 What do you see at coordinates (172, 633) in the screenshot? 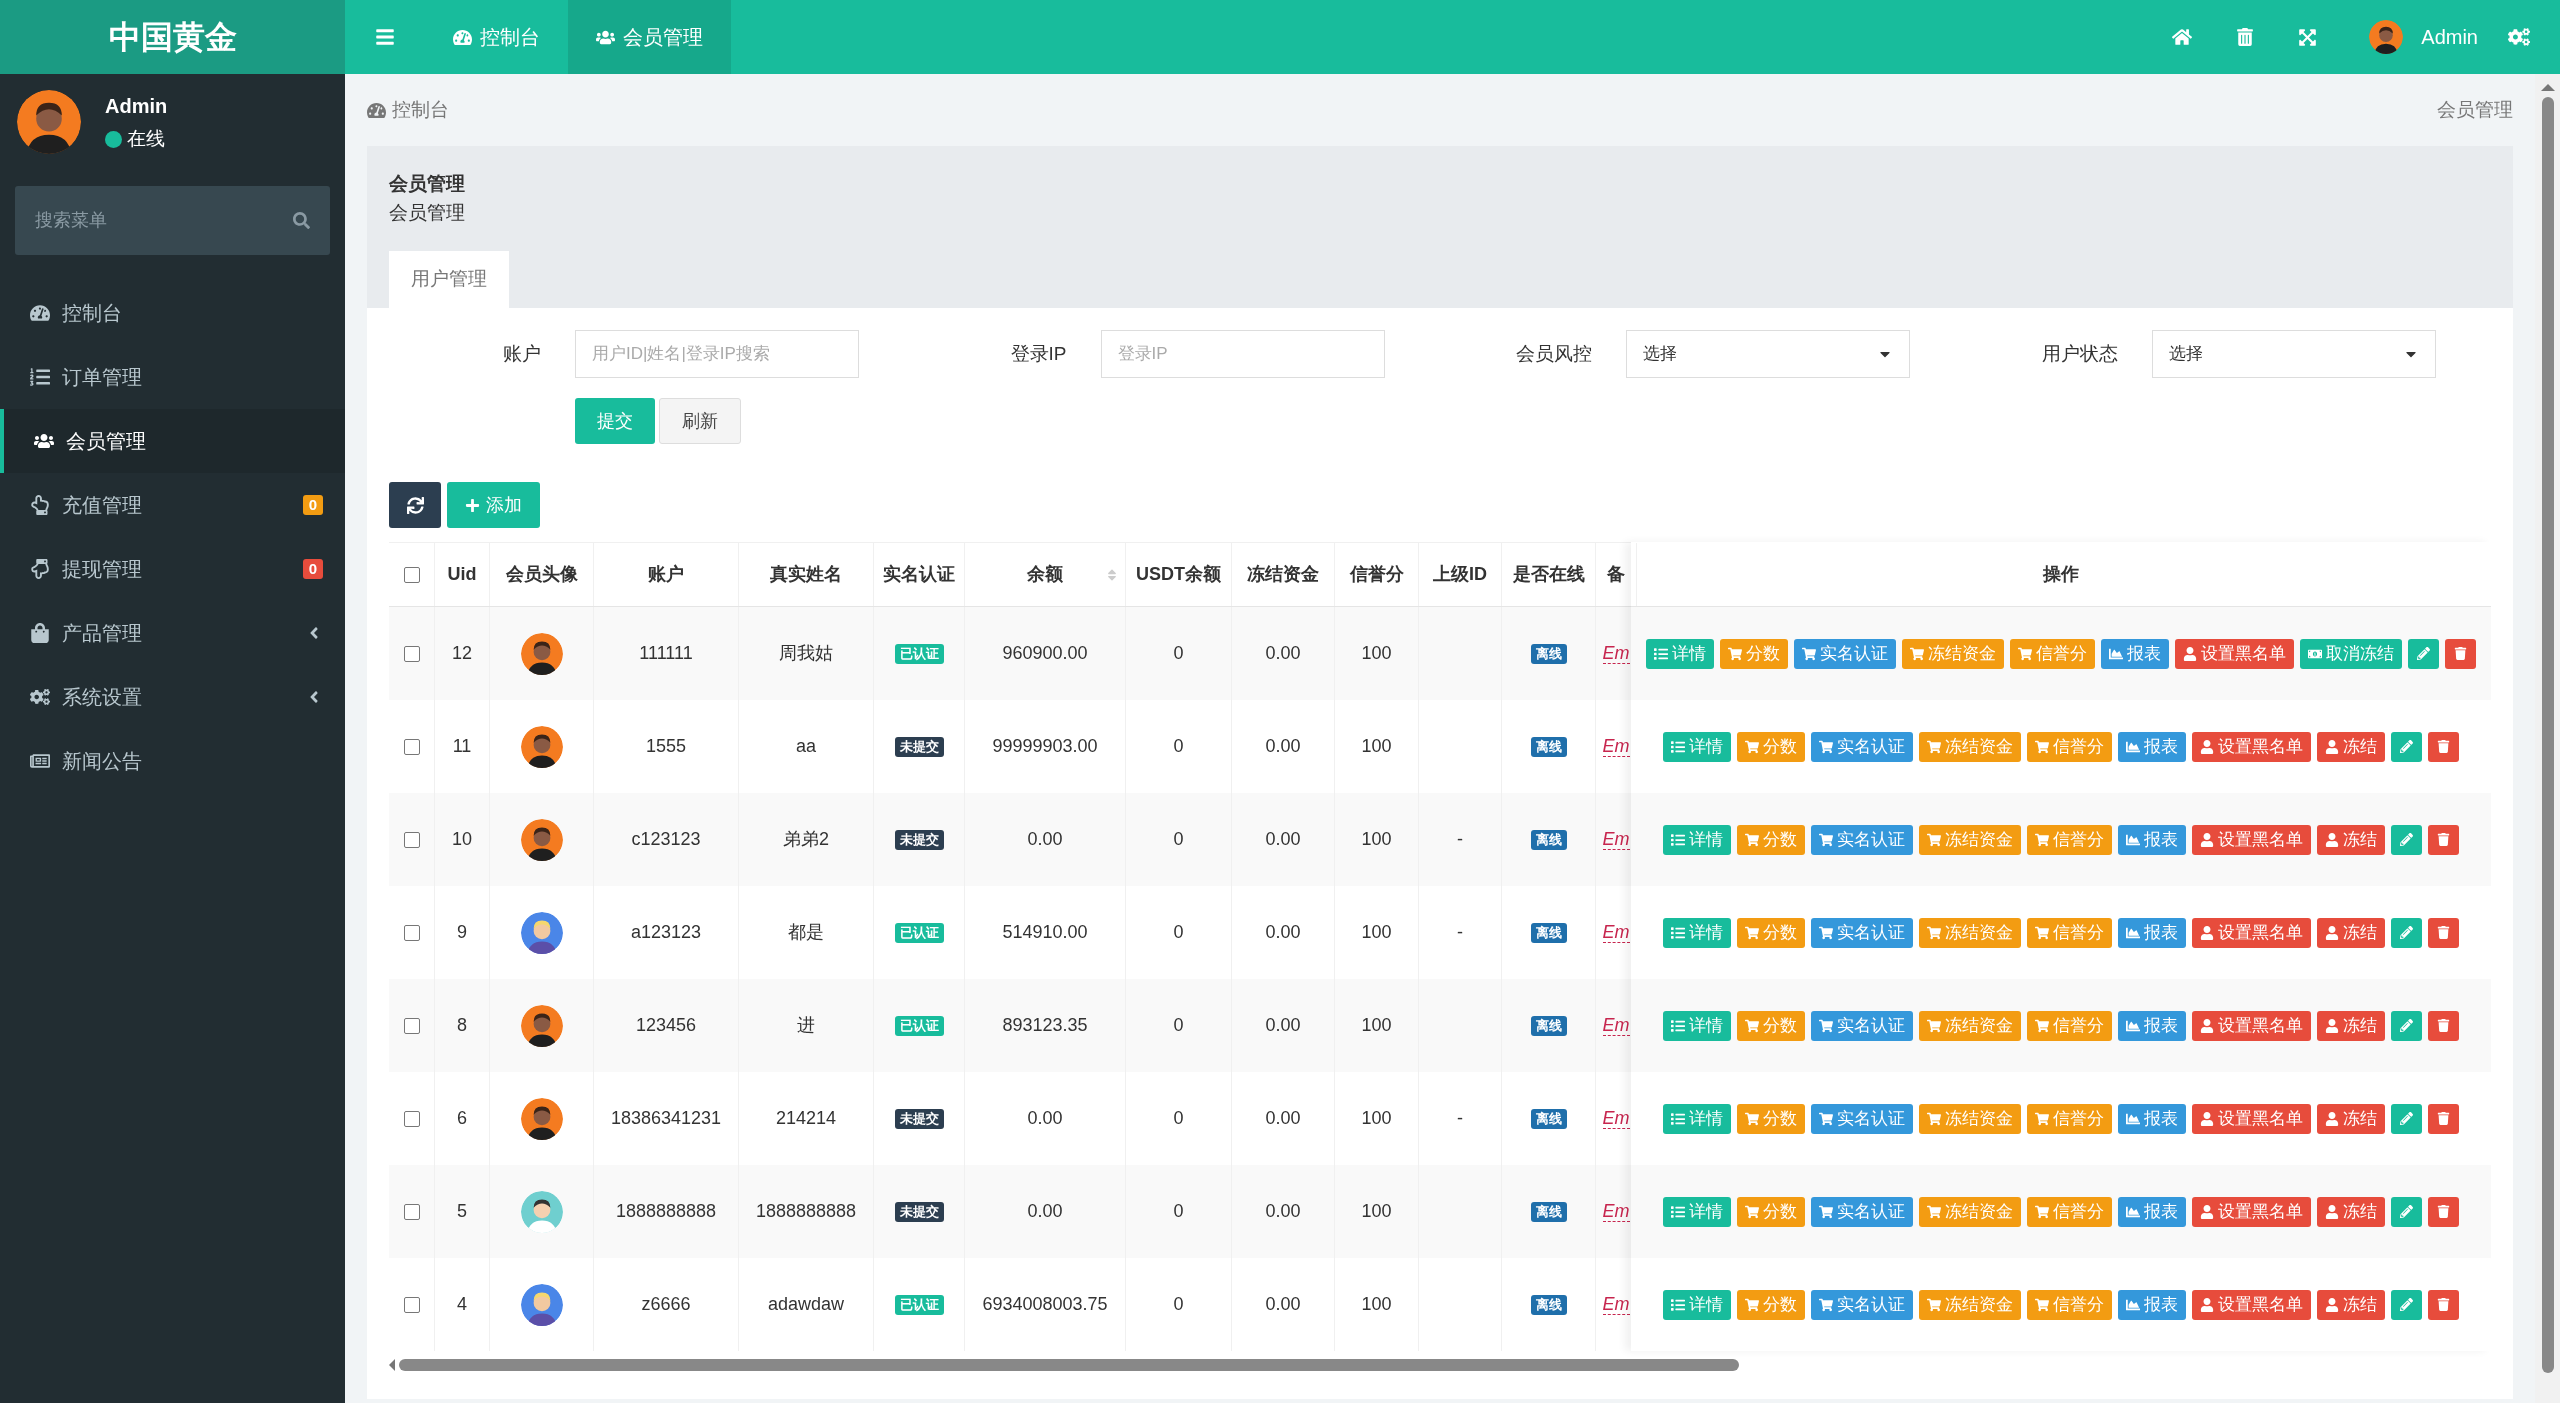
I see `sidebar-item: 产品管理` at bounding box center [172, 633].